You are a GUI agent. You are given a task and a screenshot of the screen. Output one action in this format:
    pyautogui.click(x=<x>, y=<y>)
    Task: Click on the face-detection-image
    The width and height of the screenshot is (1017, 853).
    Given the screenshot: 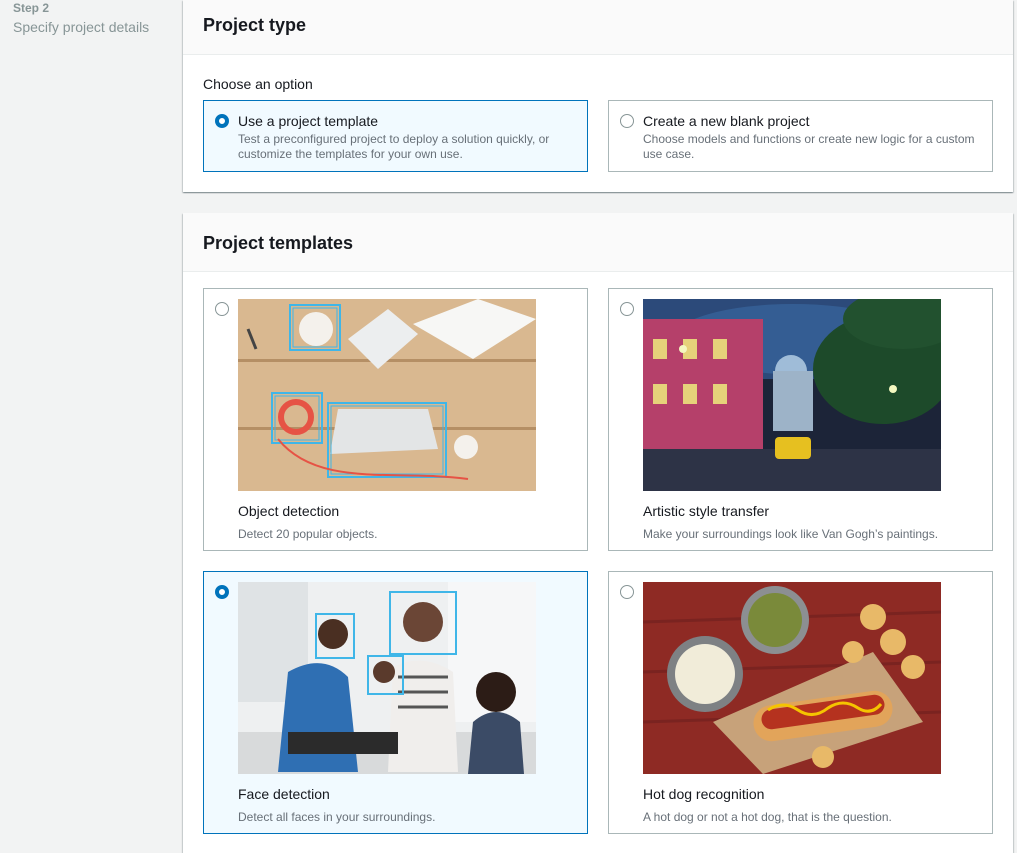 What is the action you would take?
    pyautogui.click(x=387, y=678)
    